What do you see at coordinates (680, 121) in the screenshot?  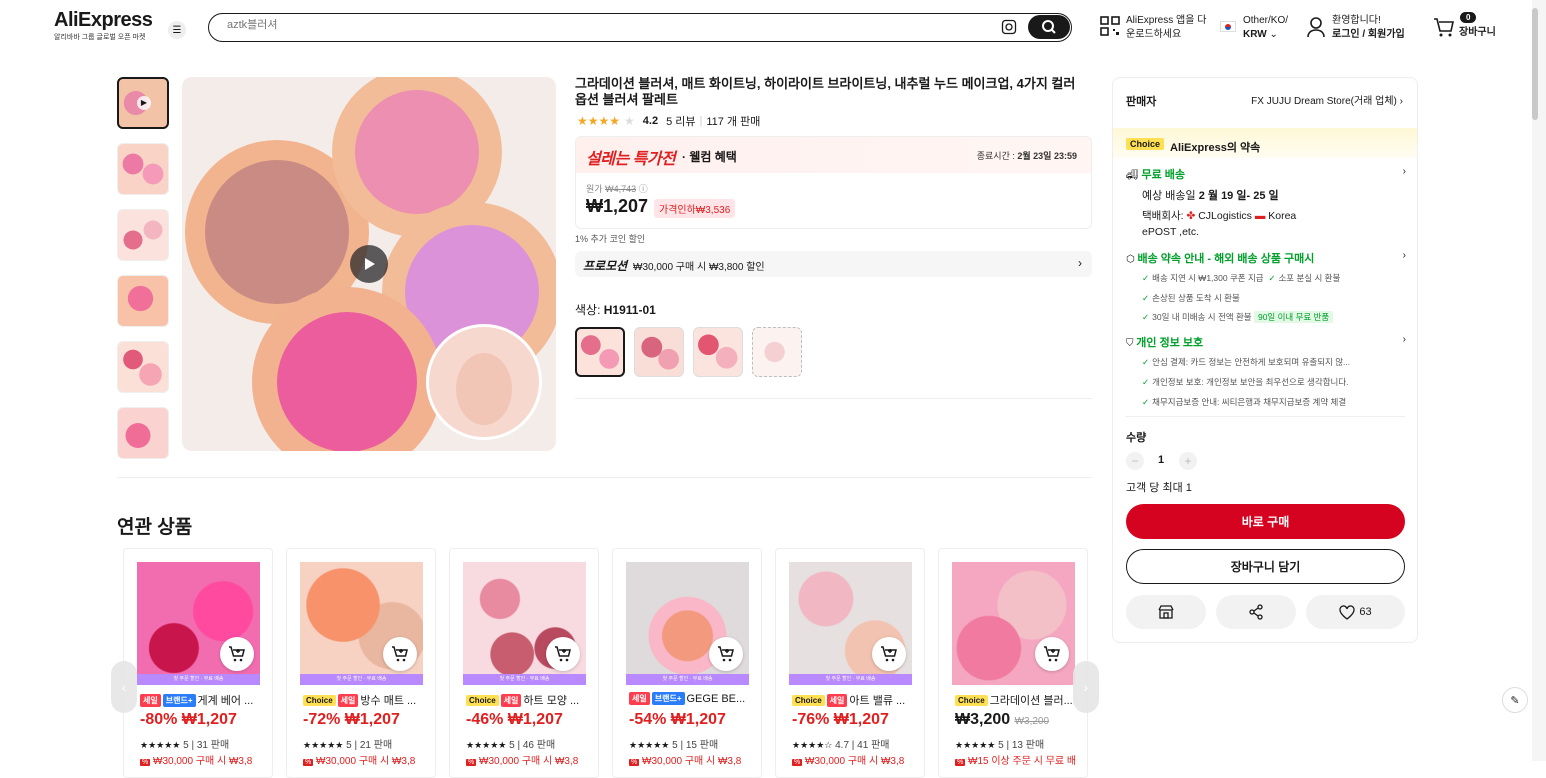 I see `review-count: 5 리뷰` at bounding box center [680, 121].